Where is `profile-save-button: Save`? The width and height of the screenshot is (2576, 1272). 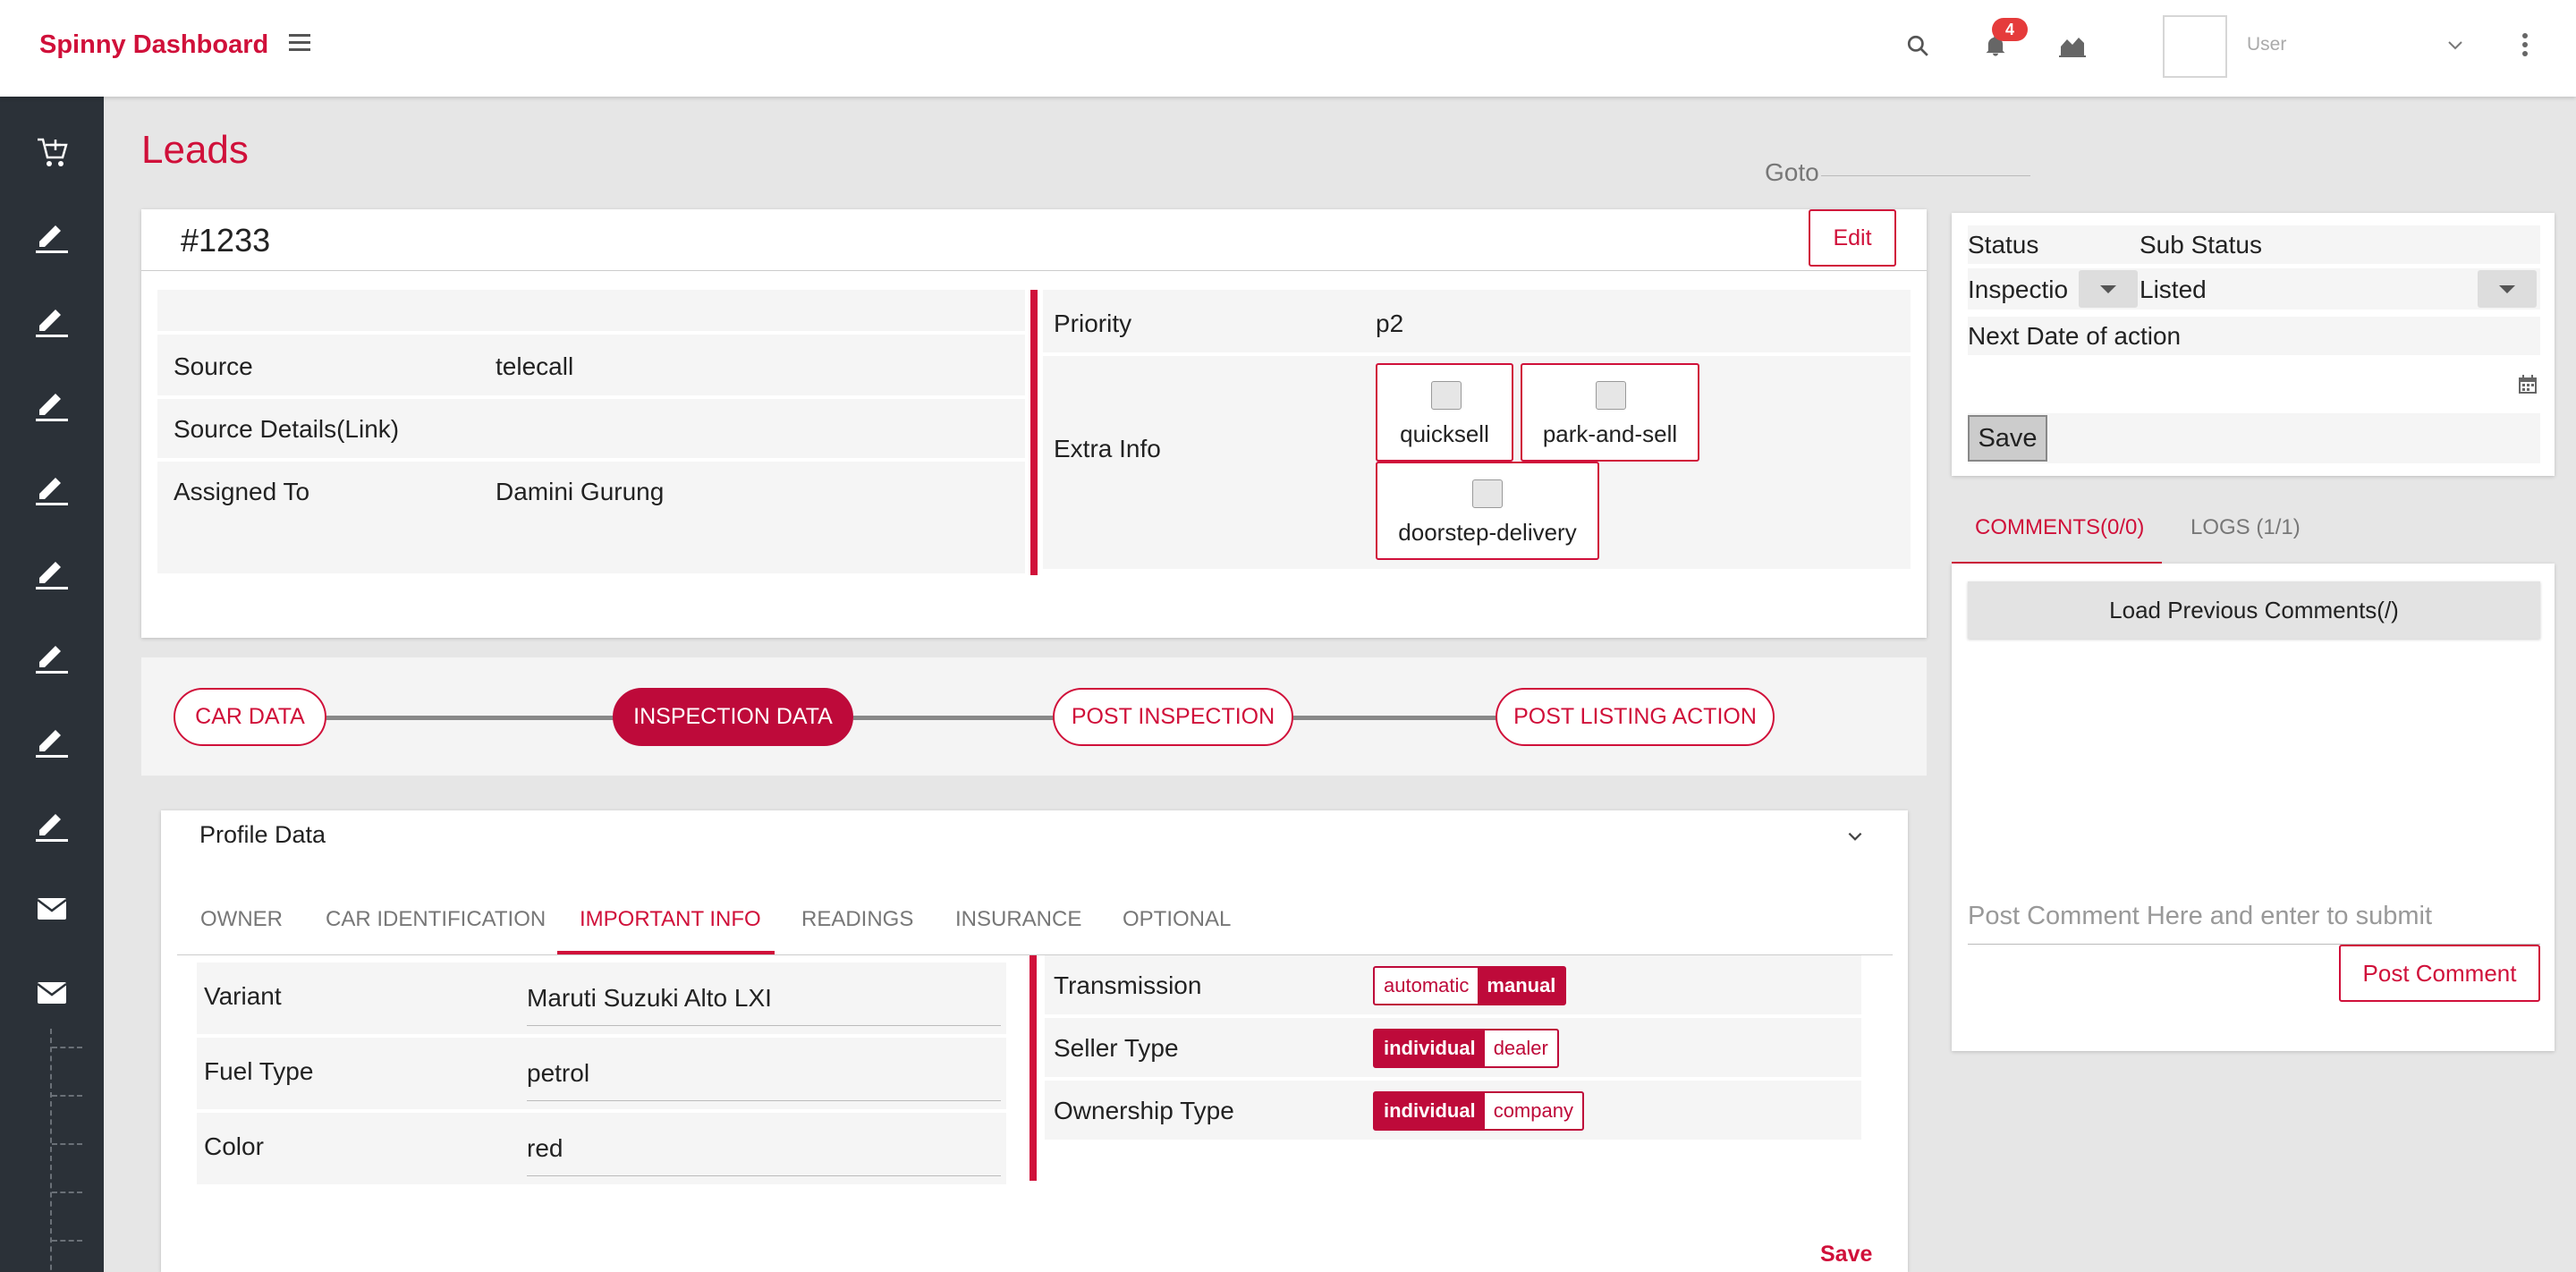
profile-save-button: Save is located at coordinates (1846, 1255).